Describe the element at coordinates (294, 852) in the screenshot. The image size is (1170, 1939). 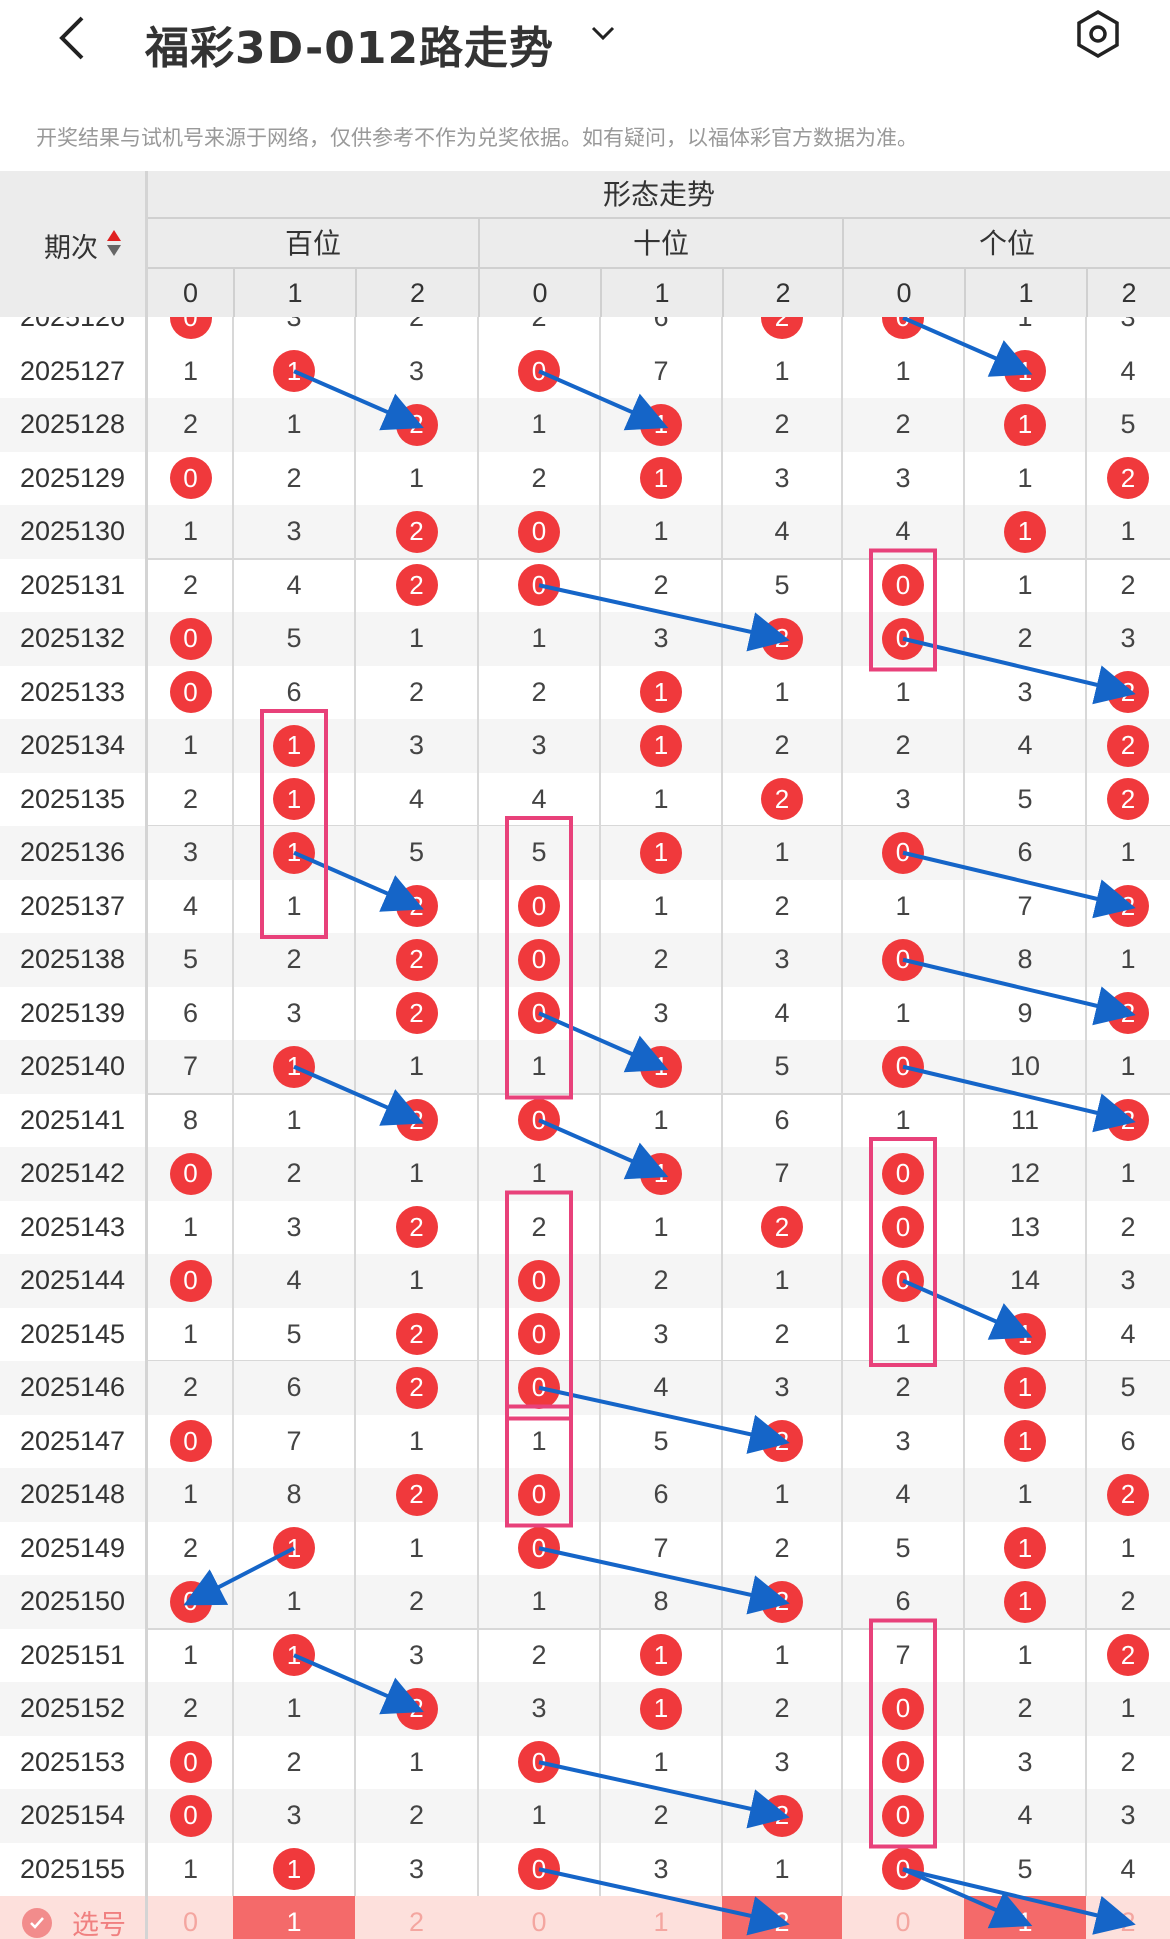
I see `winning-ball: 1` at that location.